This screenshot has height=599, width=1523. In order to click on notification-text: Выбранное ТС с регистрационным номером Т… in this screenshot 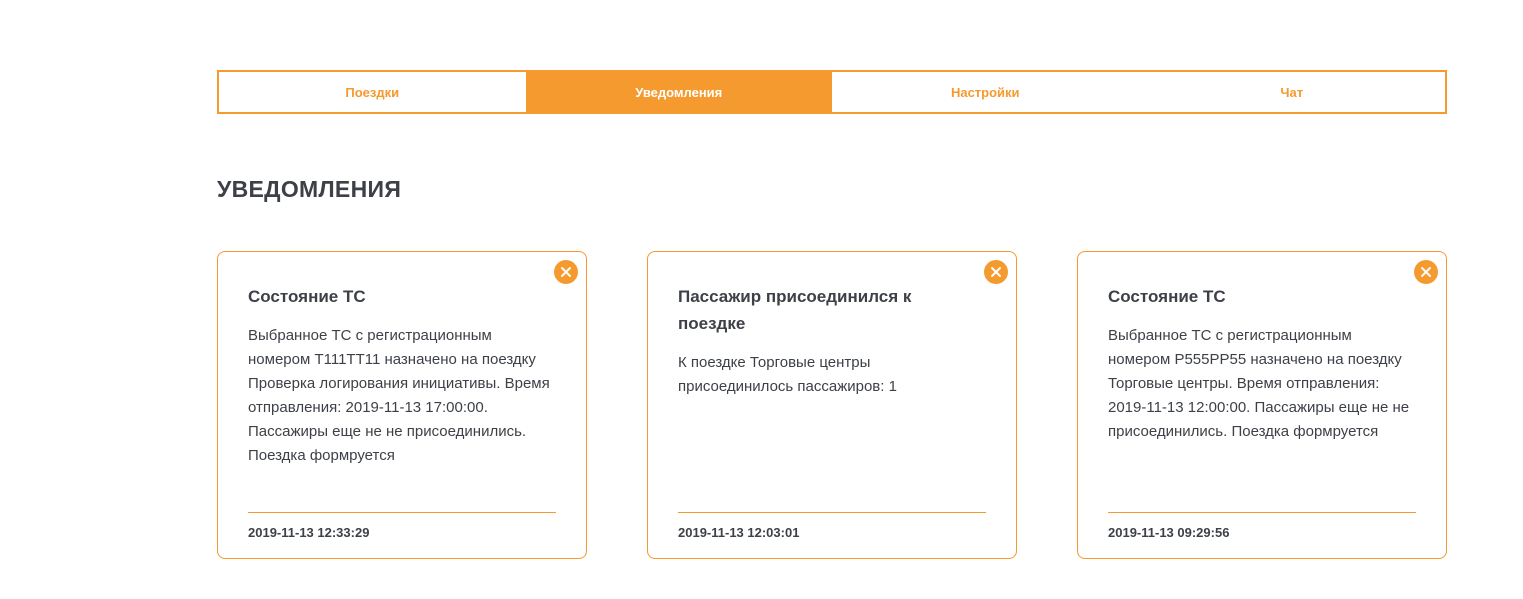, I will do `click(399, 395)`.